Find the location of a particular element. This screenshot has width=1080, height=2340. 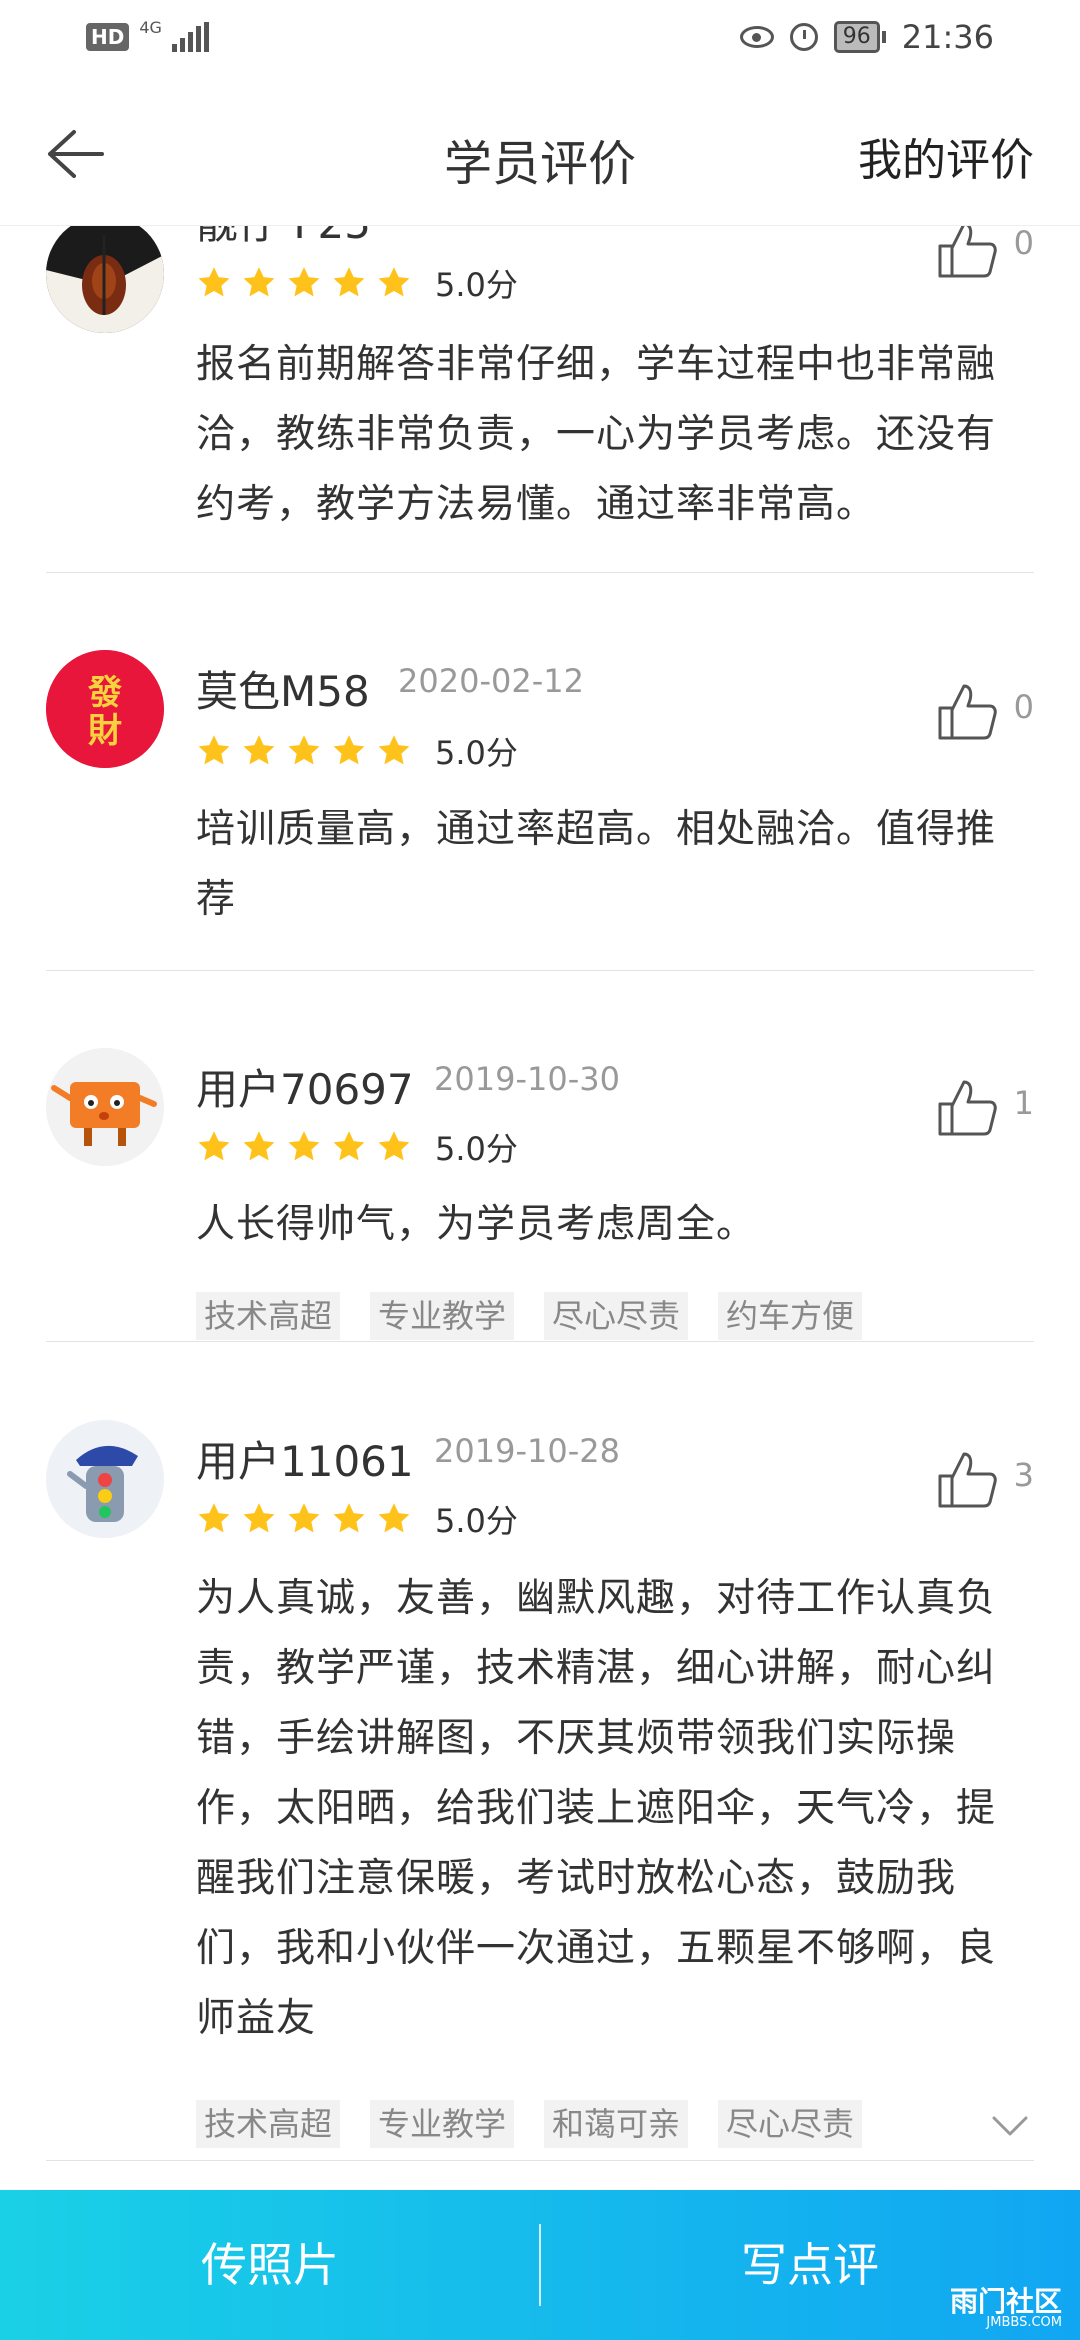

status-right: 96 21:36 is located at coordinates (866, 37).